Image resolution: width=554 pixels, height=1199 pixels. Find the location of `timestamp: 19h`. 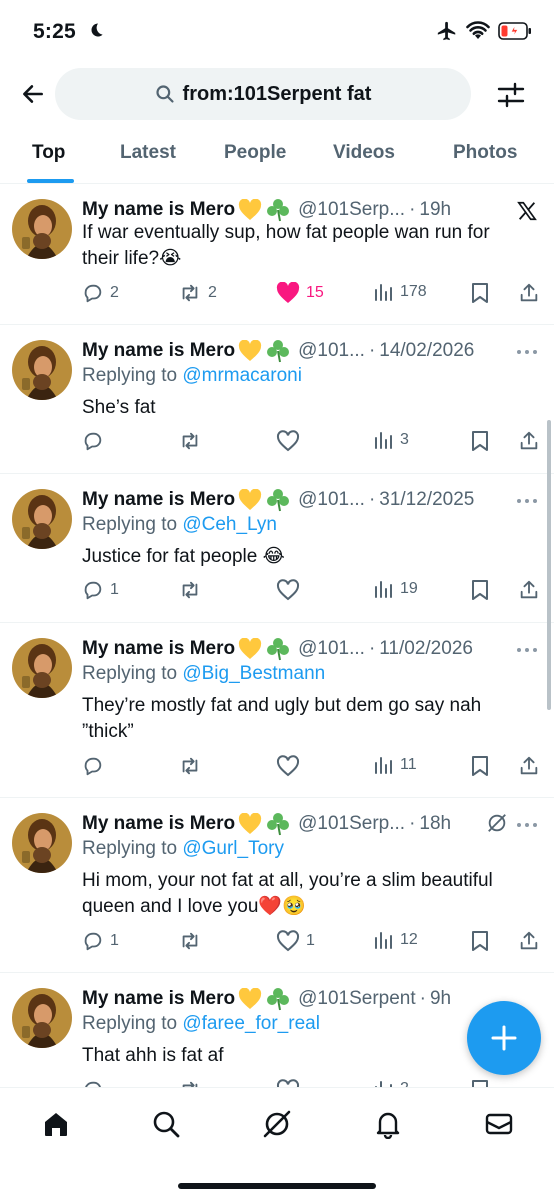

timestamp: 19h is located at coordinates (435, 210).